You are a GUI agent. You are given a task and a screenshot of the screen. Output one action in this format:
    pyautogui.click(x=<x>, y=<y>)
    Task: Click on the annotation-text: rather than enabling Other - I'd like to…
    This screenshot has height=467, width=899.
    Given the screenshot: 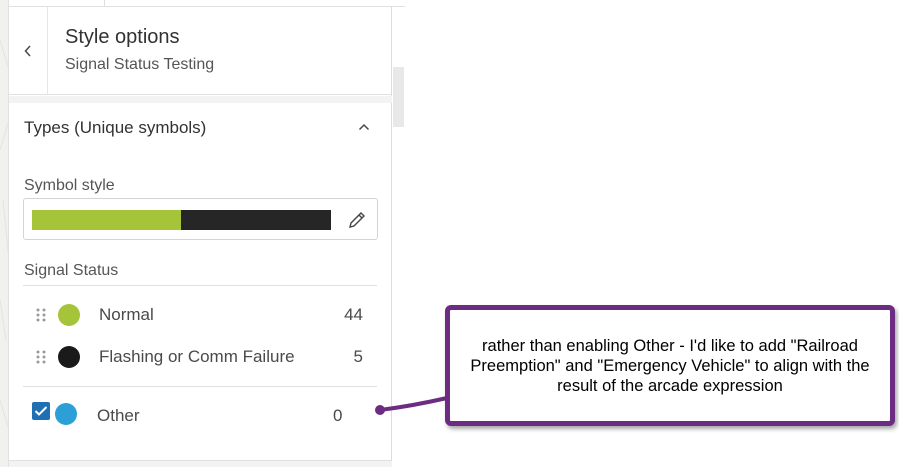 What is the action you would take?
    pyautogui.click(x=670, y=365)
    